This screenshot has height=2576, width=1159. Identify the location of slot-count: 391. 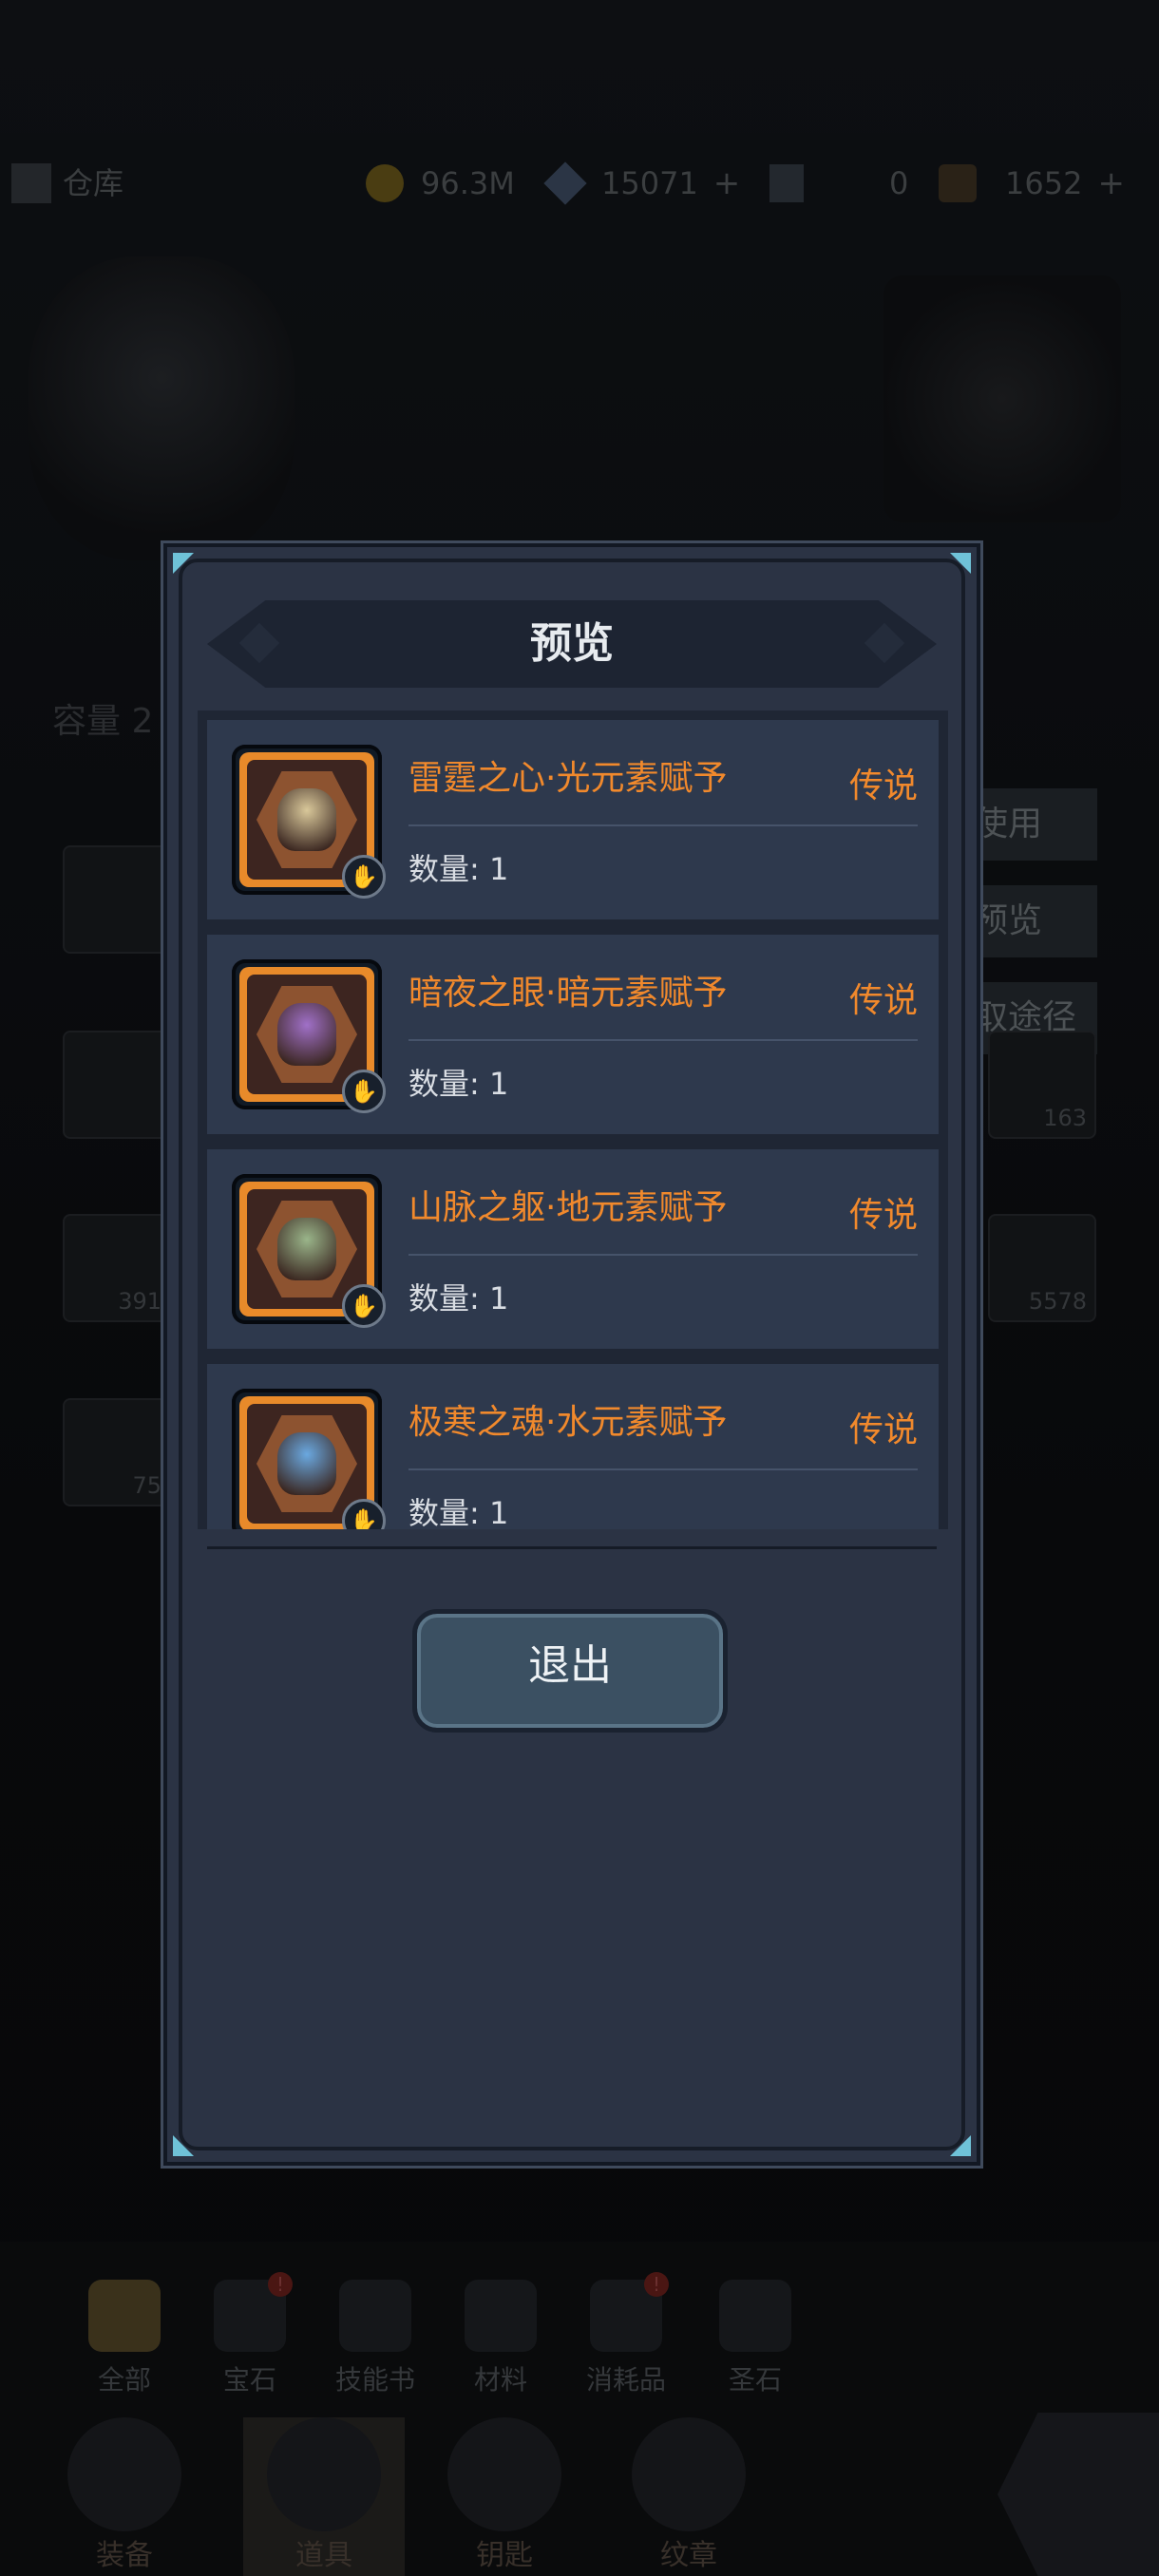
(140, 1301).